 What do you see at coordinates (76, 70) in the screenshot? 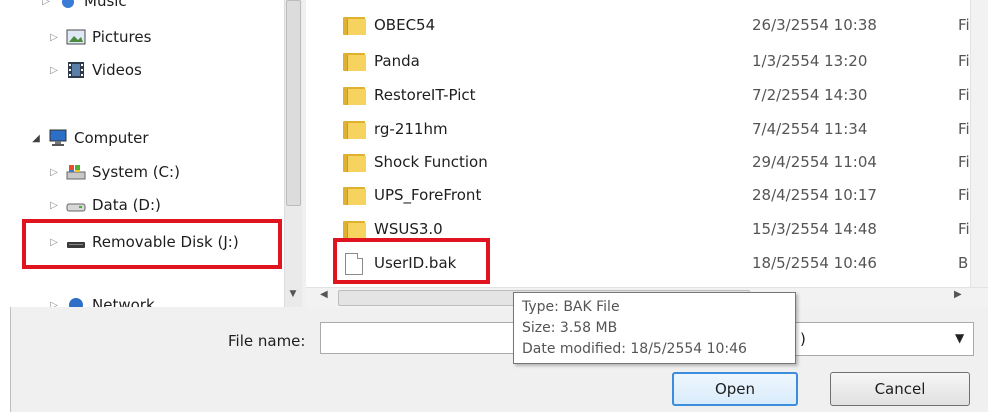
I see `videos-icon` at bounding box center [76, 70].